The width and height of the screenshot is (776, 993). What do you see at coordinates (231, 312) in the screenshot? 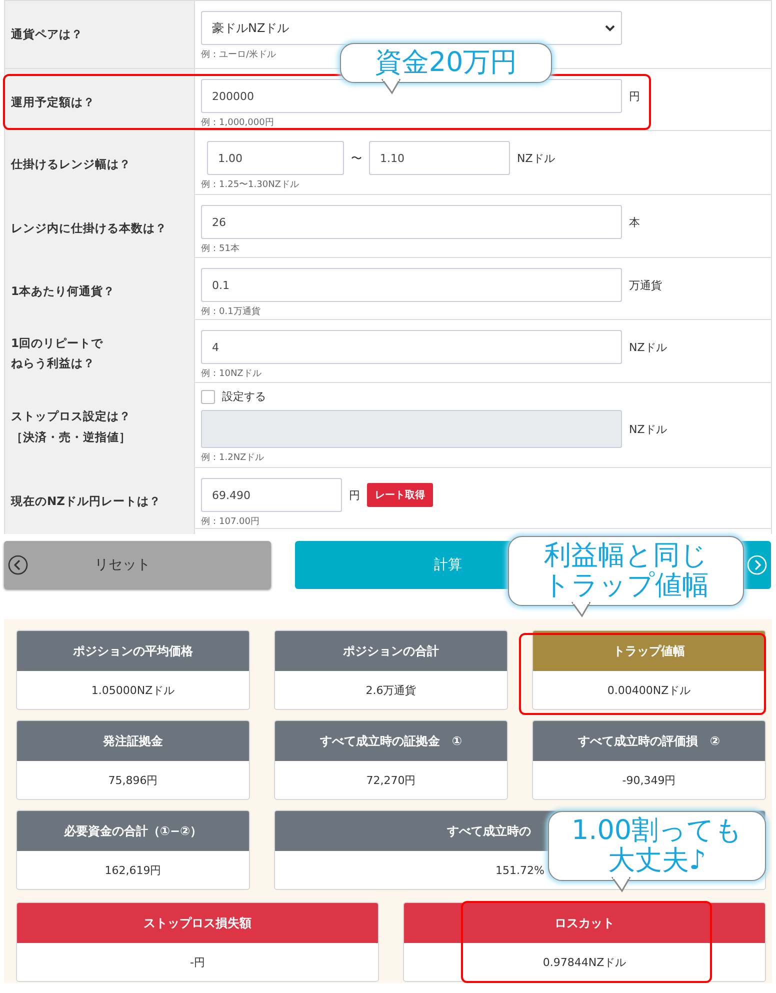
I see `example-hint: 例：0.1万通貨` at bounding box center [231, 312].